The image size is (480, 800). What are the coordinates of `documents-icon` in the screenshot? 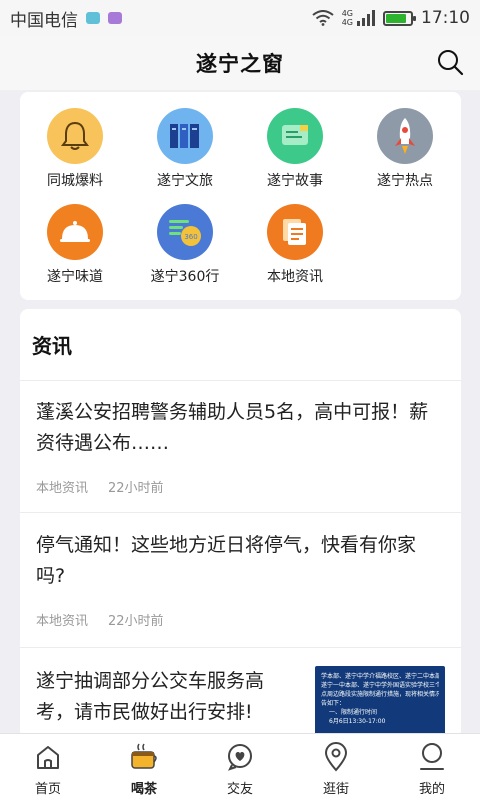 It's located at (295, 232).